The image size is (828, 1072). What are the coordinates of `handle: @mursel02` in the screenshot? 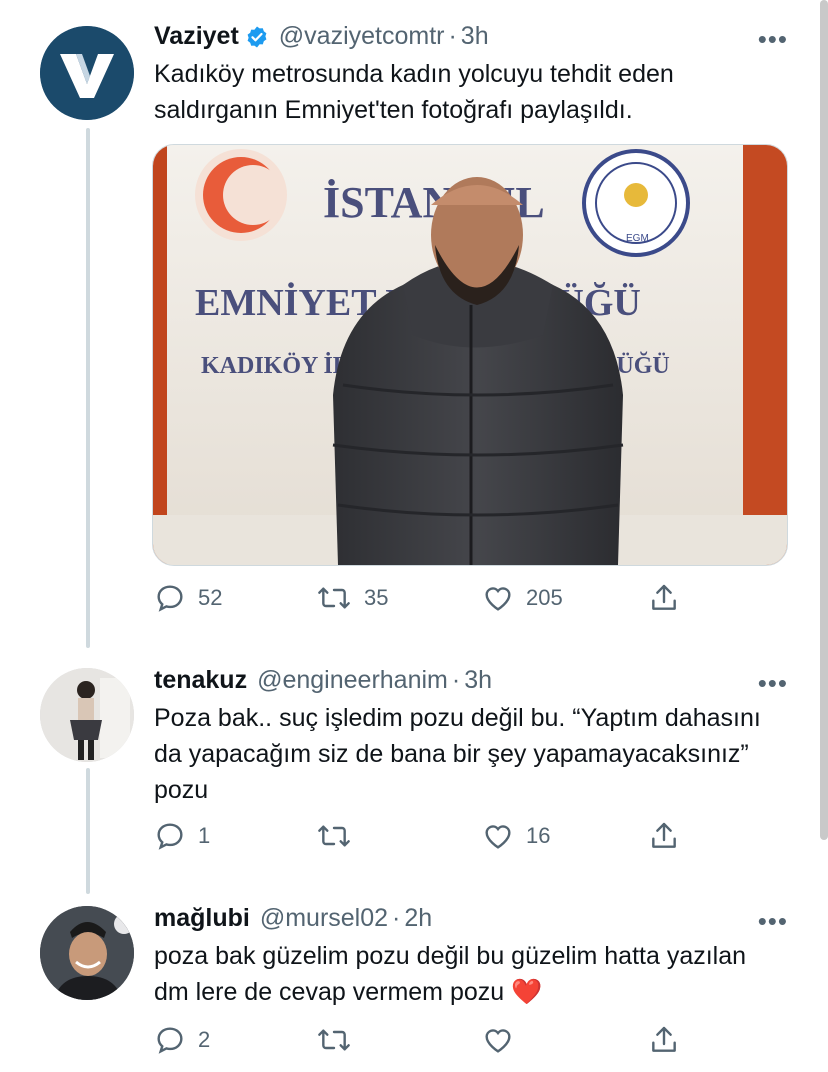 It's located at (324, 918).